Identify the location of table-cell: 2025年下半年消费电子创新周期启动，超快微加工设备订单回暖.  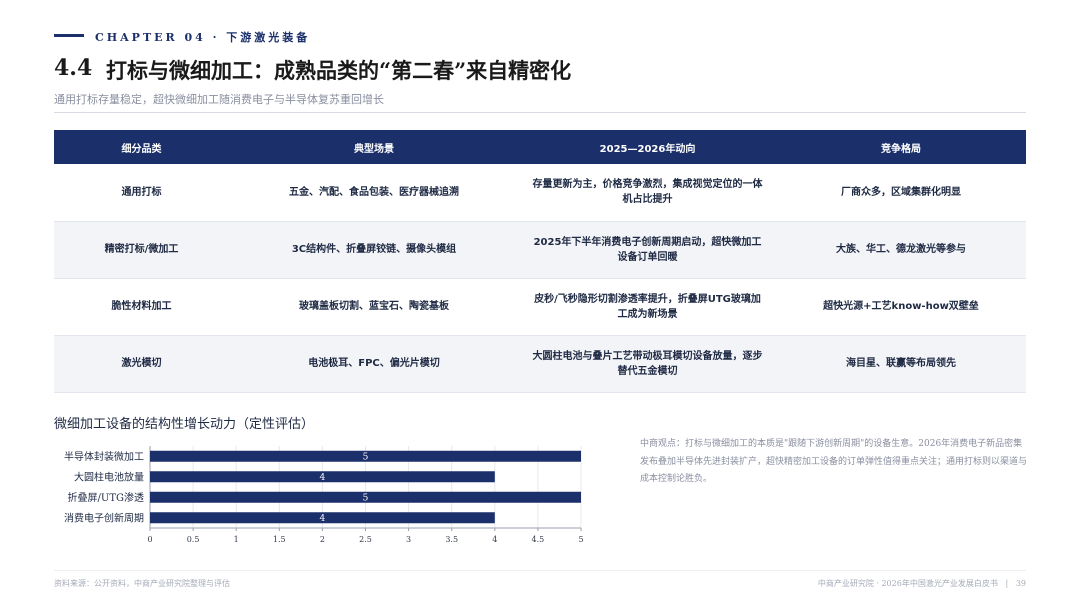
(647, 250).